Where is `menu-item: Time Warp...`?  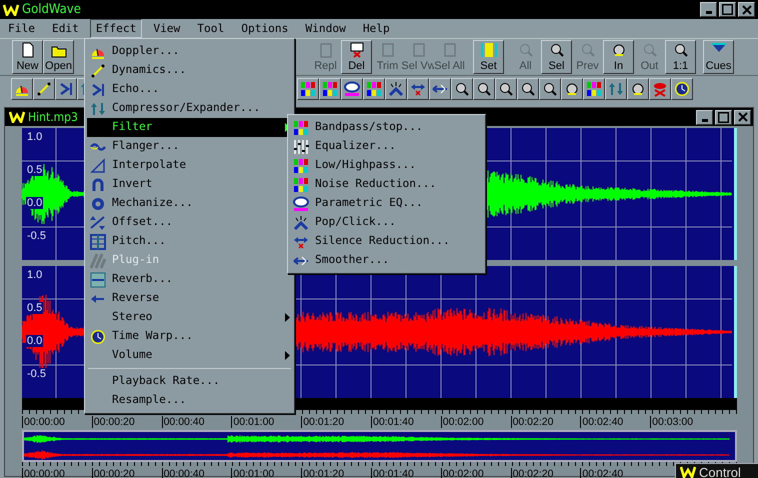 menu-item: Time Warp... is located at coordinates (189, 336).